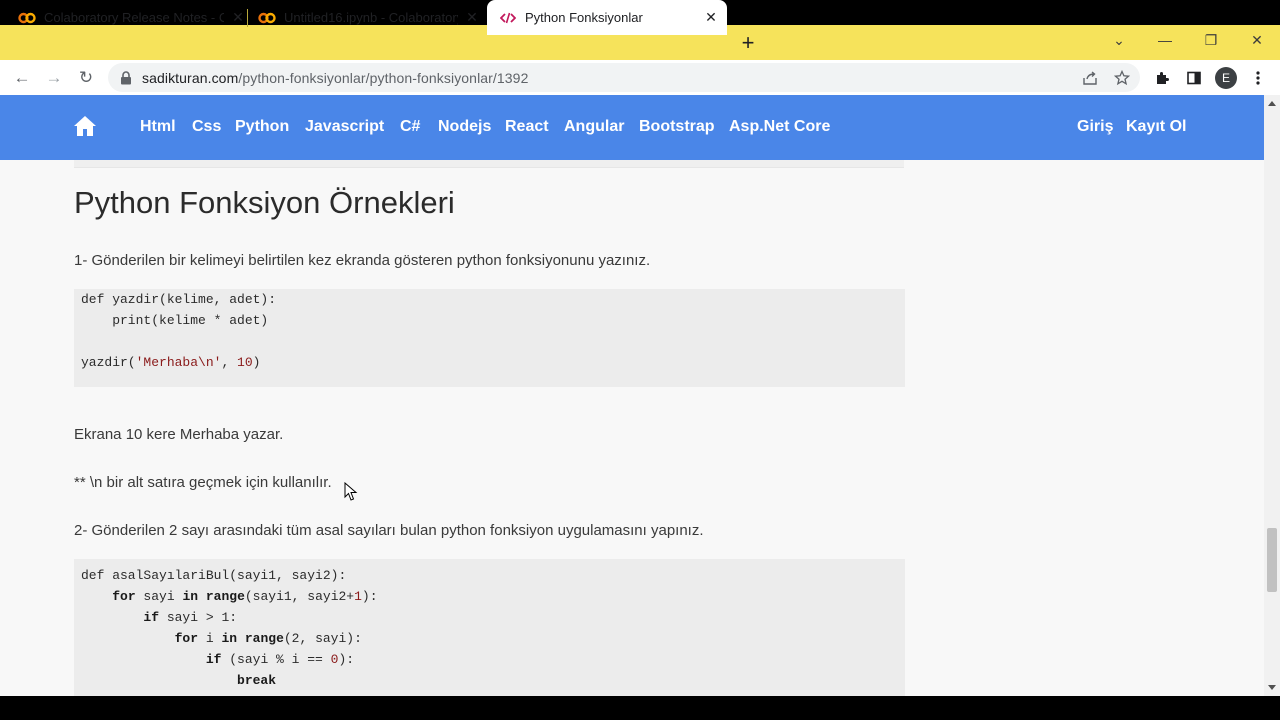 This screenshot has height=720, width=1280. I want to click on code-line: yazdir('Merhaba\n', 10), so click(171, 362).